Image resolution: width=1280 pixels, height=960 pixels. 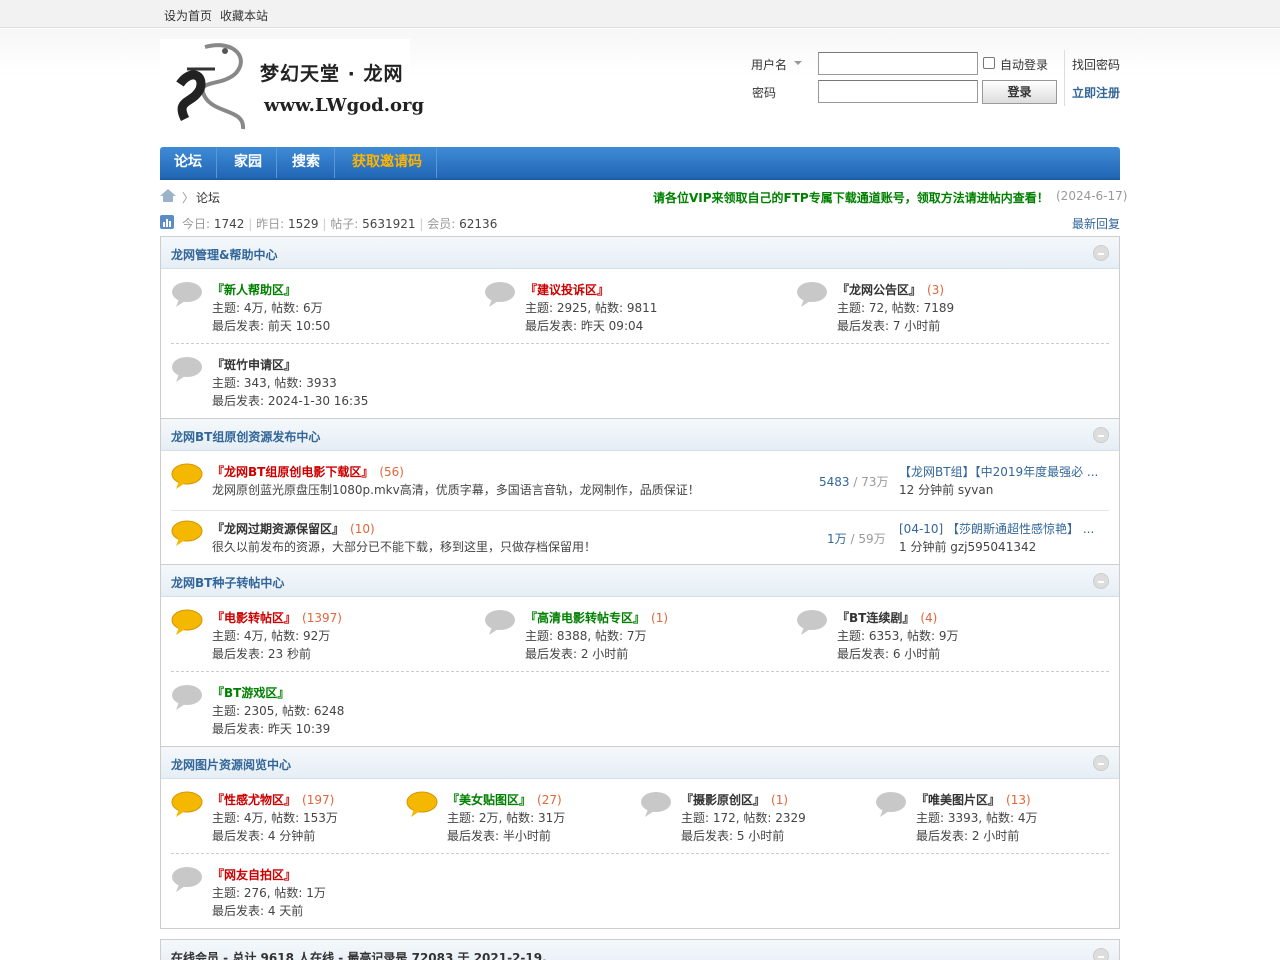 I want to click on site-logo: 梦幻天堂 · 龙网 www.LWgod.org, so click(x=292, y=89).